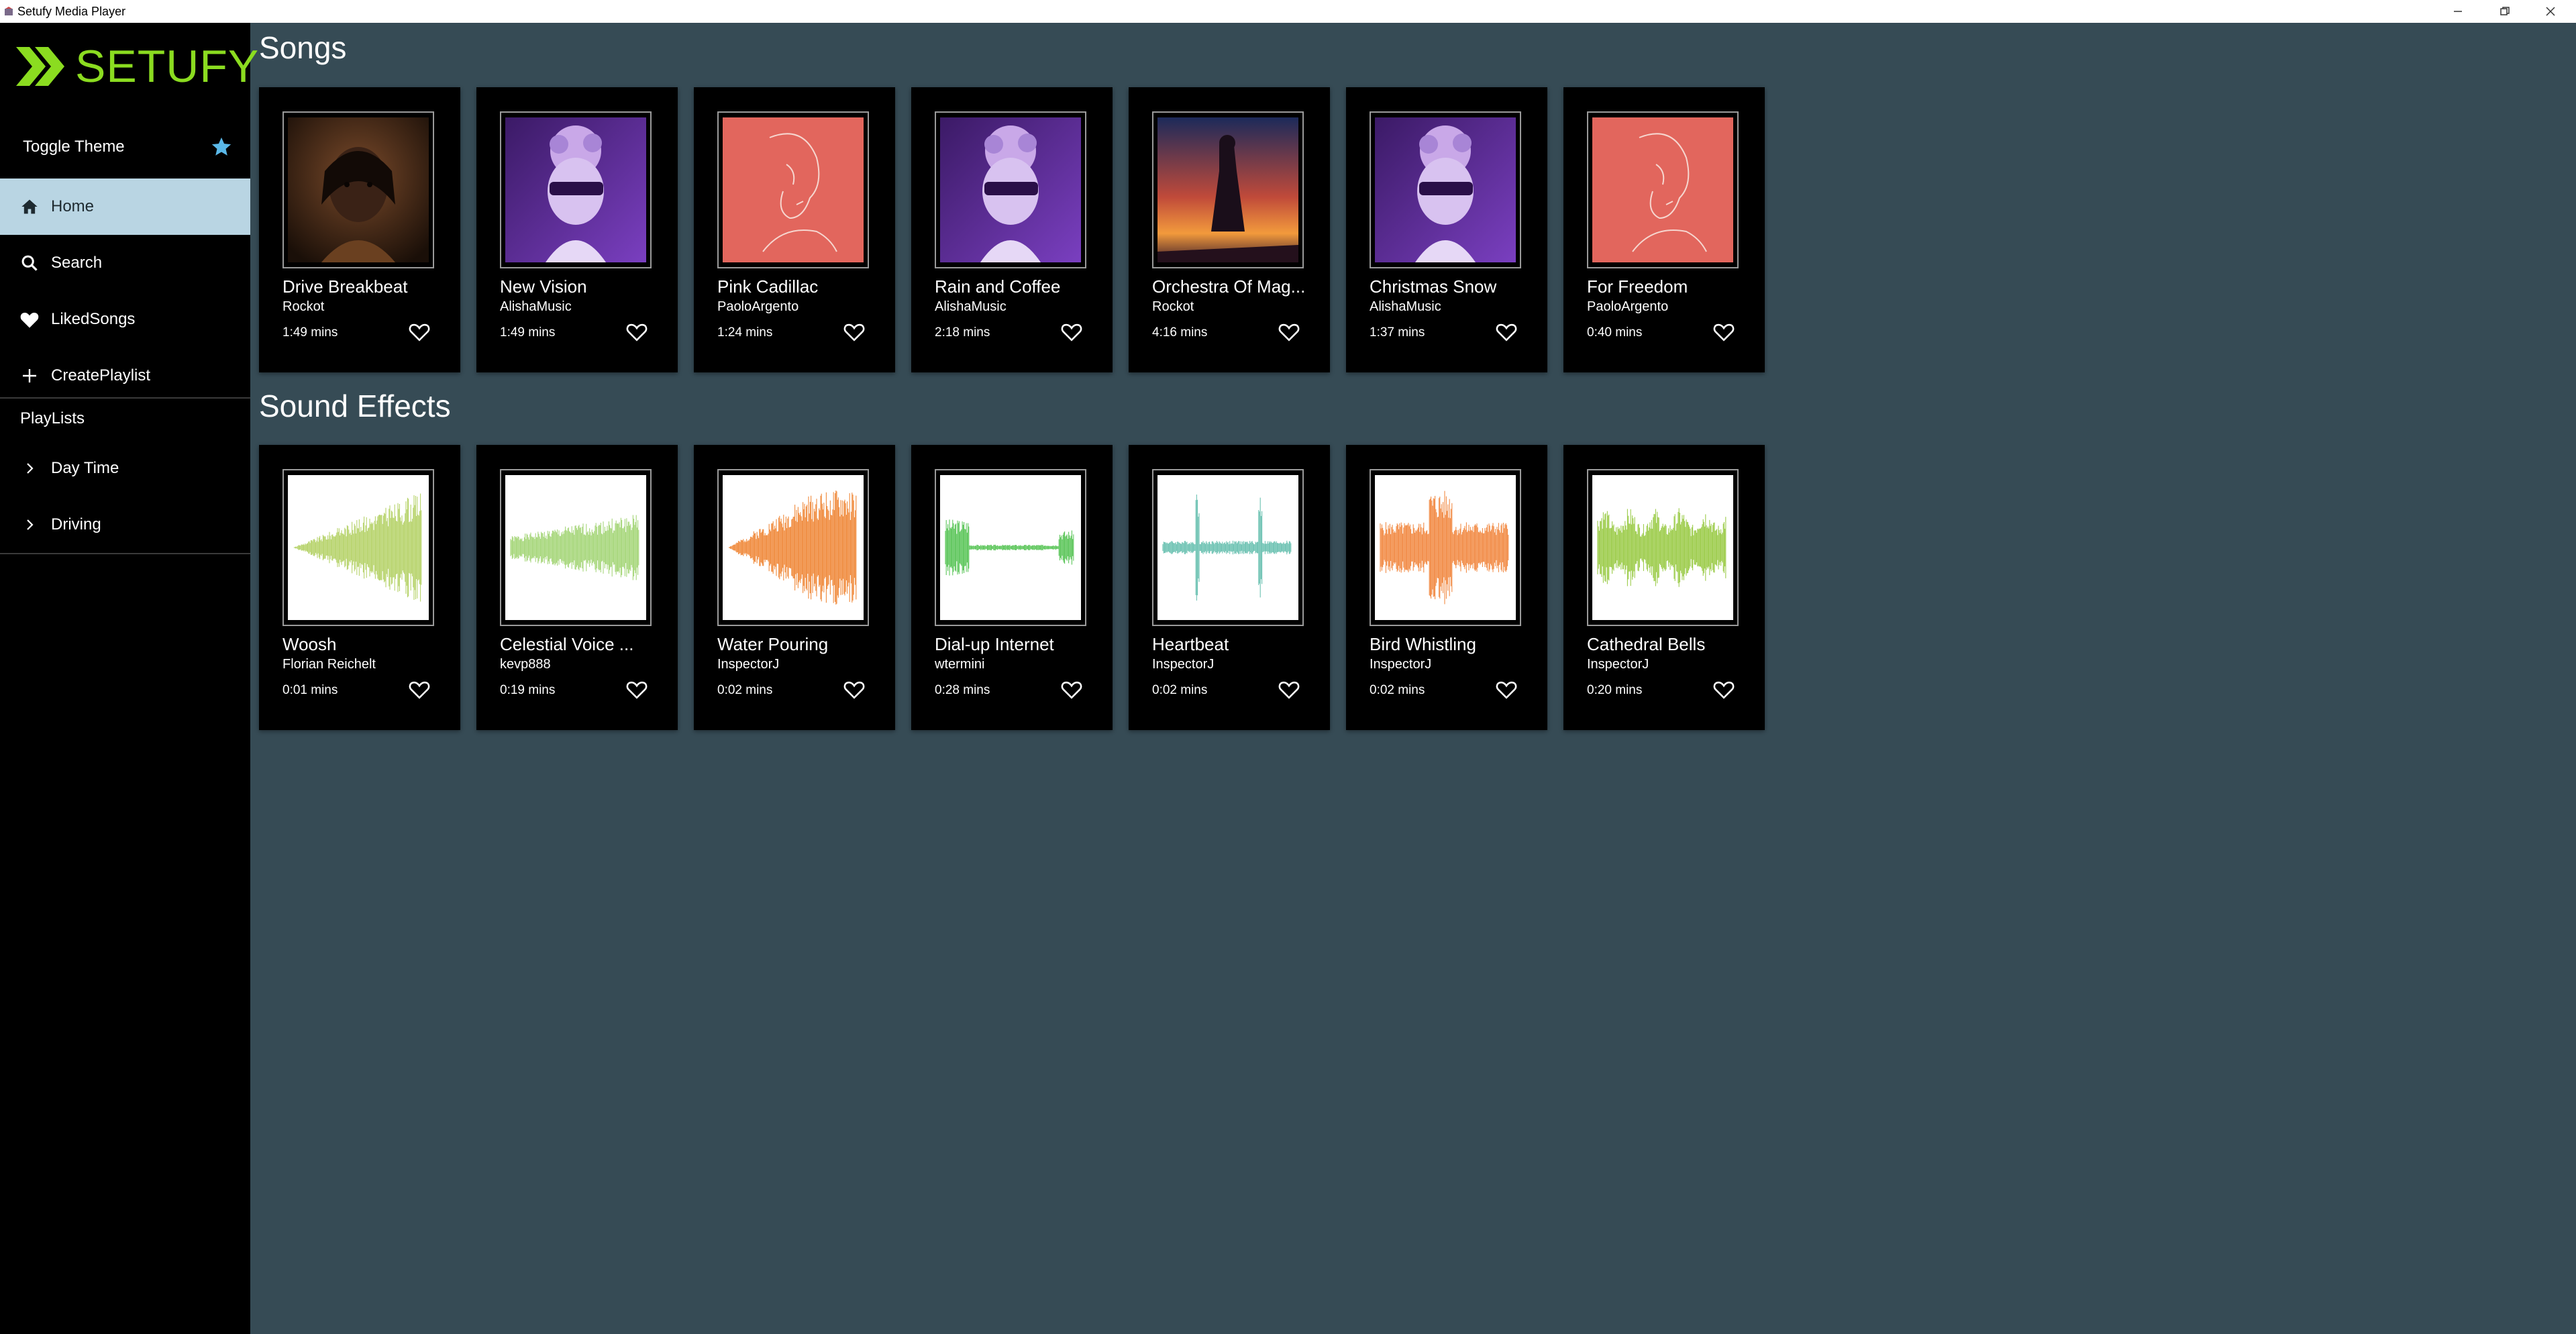 This screenshot has width=2576, height=1334. I want to click on song-card: Christmas Snow AlishaMusic 1:37 mins, so click(1446, 229).